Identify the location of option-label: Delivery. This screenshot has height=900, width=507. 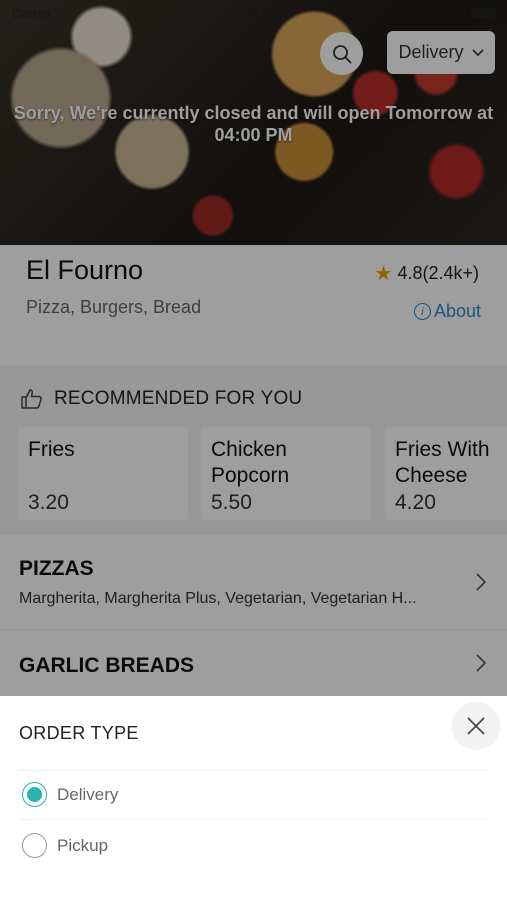
(88, 794).